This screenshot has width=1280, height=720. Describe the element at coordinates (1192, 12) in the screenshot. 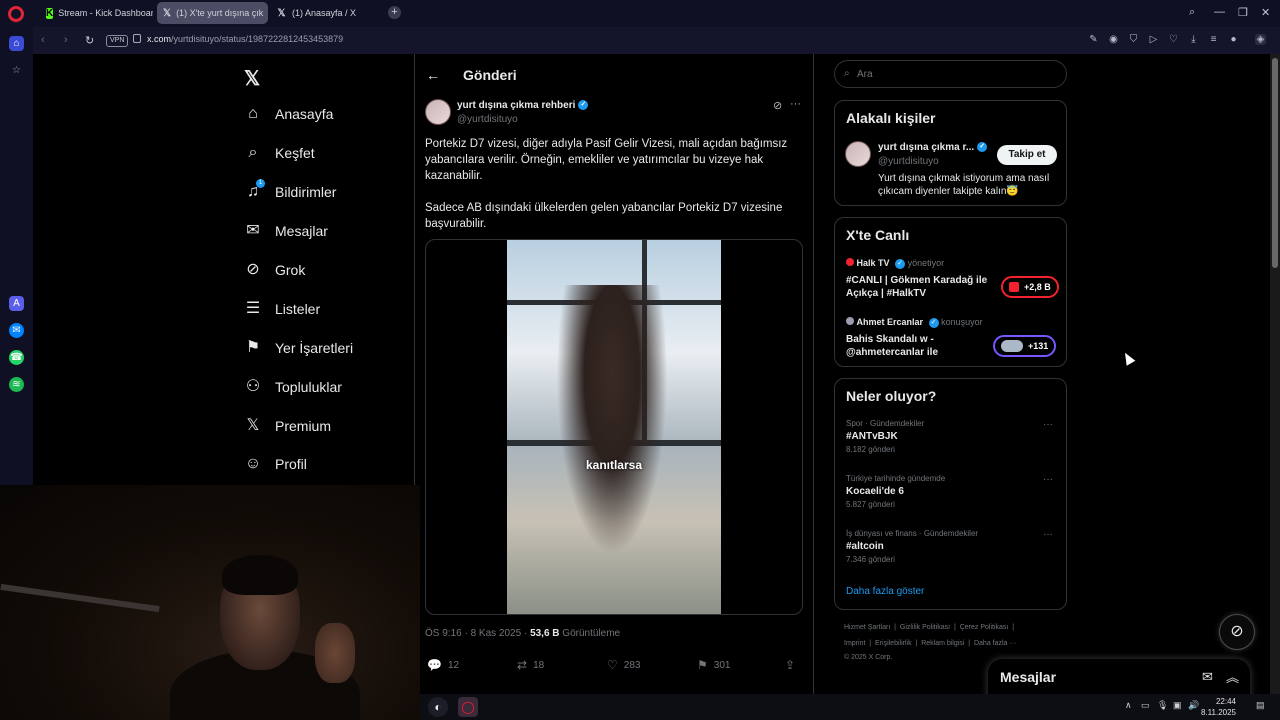

I see `search-tabs-icon: ⌕` at that location.